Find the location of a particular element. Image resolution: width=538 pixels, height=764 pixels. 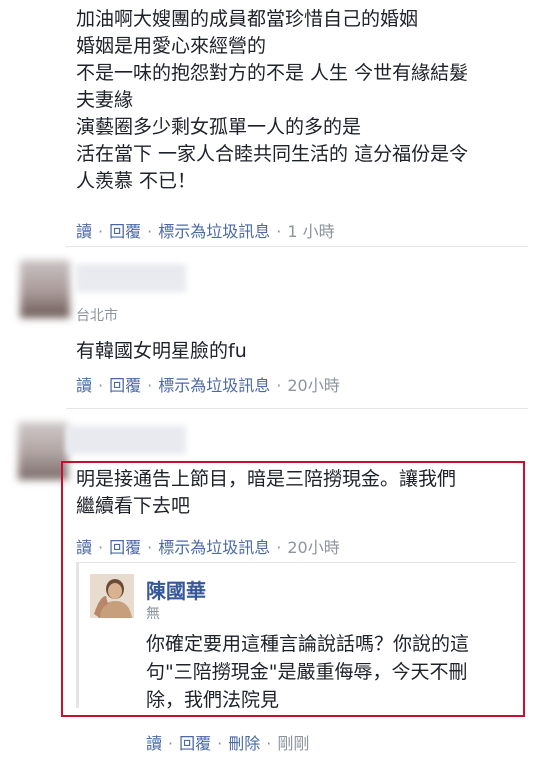

timestamp: 剛剛 is located at coordinates (293, 743).